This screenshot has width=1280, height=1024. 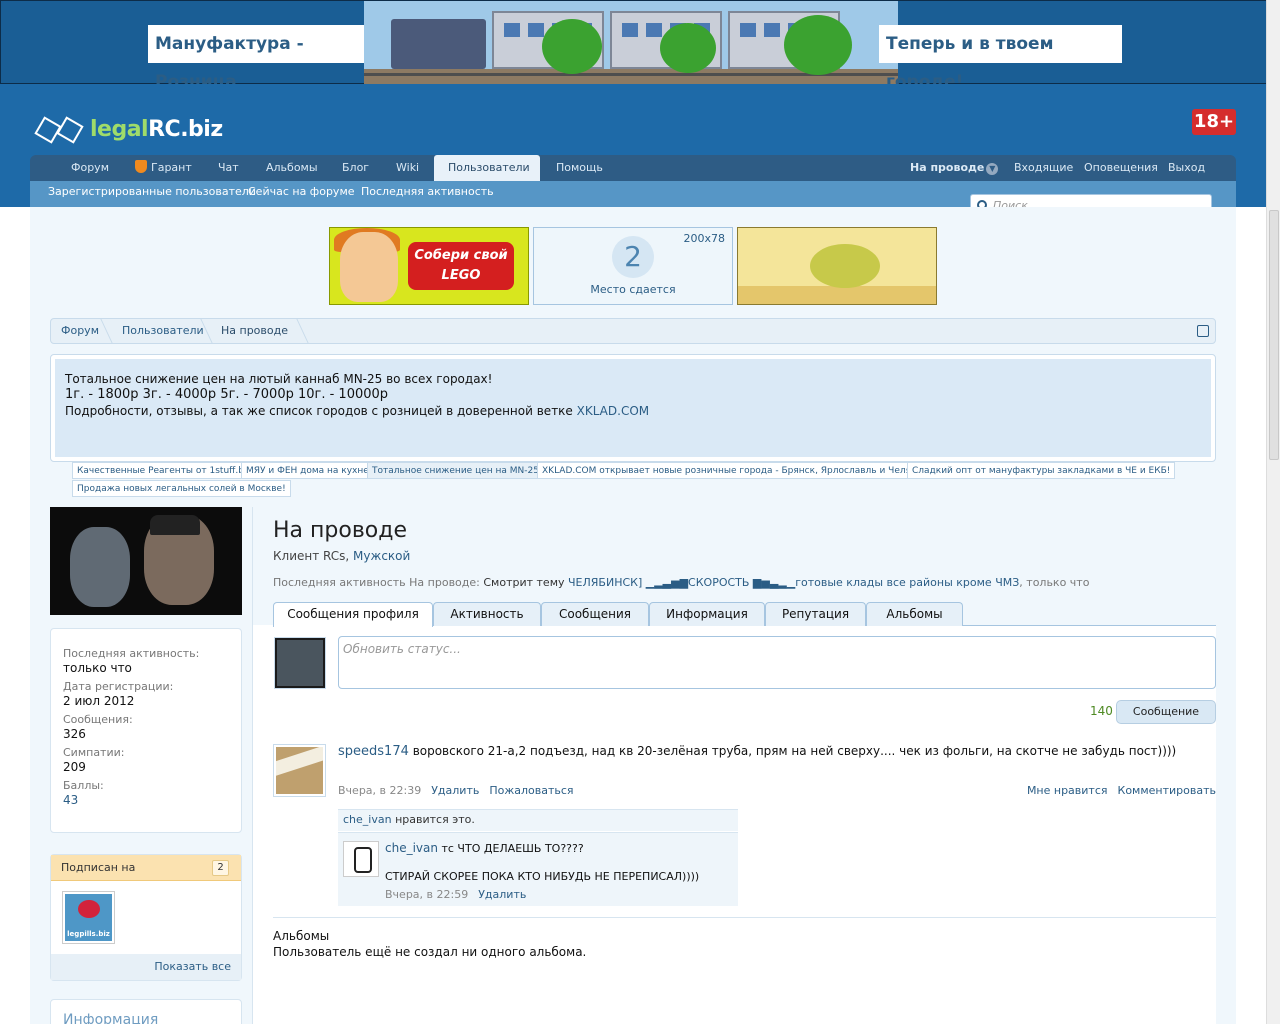 I want to click on age-restriction-badge: 18+, so click(x=1214, y=122).